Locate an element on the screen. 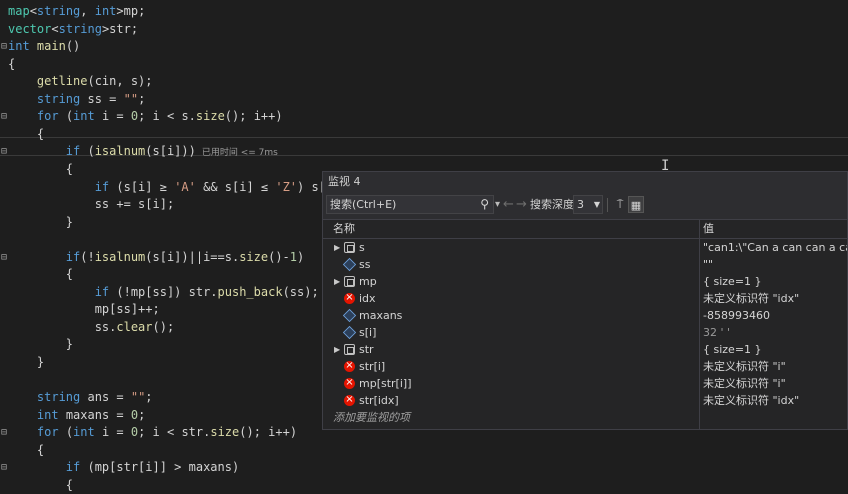 The image size is (848, 494). watch-row: ▶ mp { size=1 } is located at coordinates (585, 281).